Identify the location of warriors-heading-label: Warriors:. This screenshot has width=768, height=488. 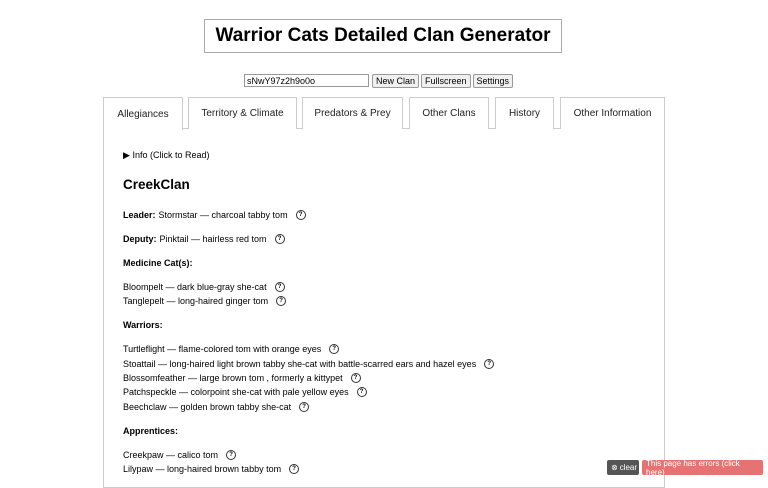
(143, 325).